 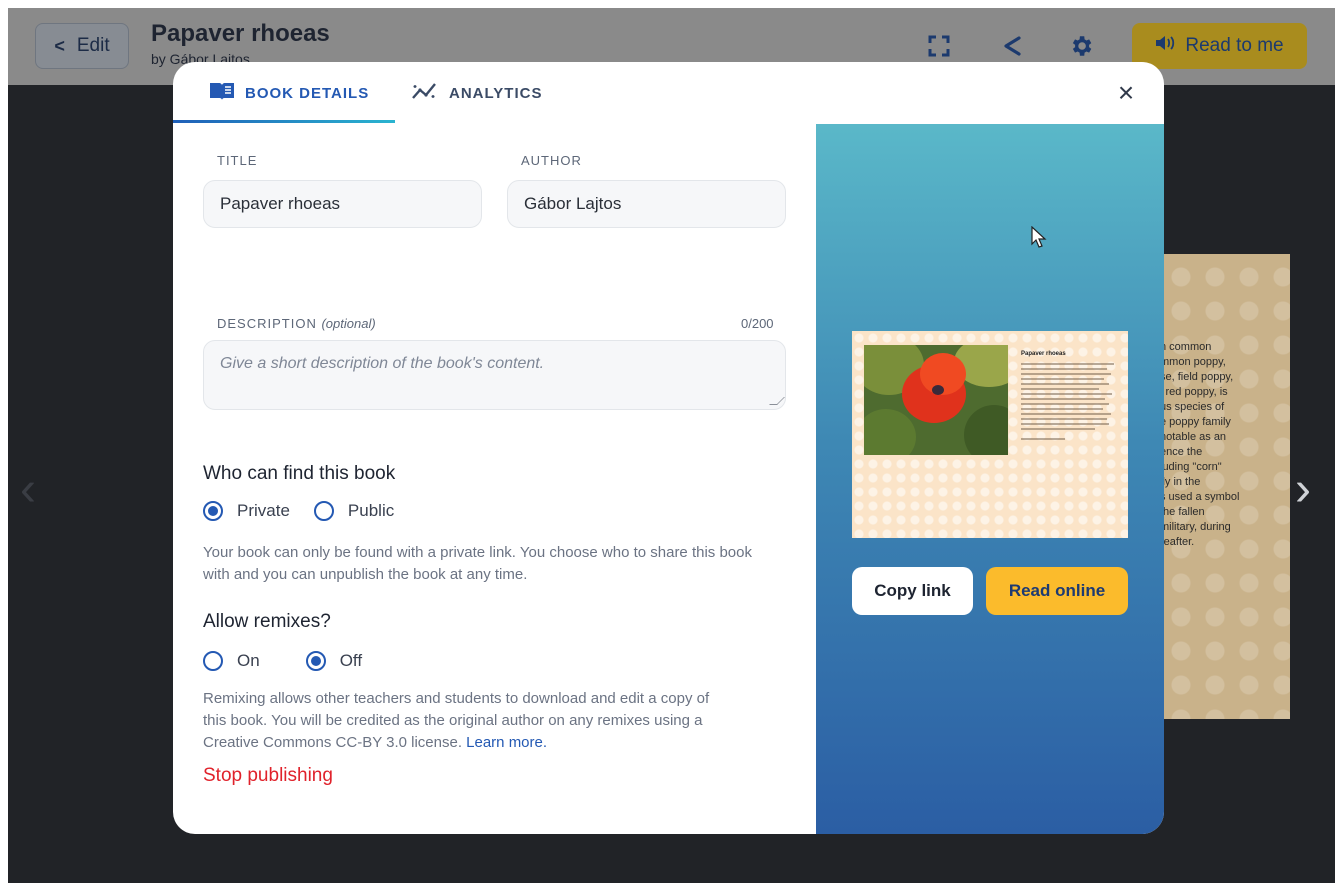 What do you see at coordinates (28, 489) in the screenshot?
I see `previous-page-arrow-icon: ‹` at bounding box center [28, 489].